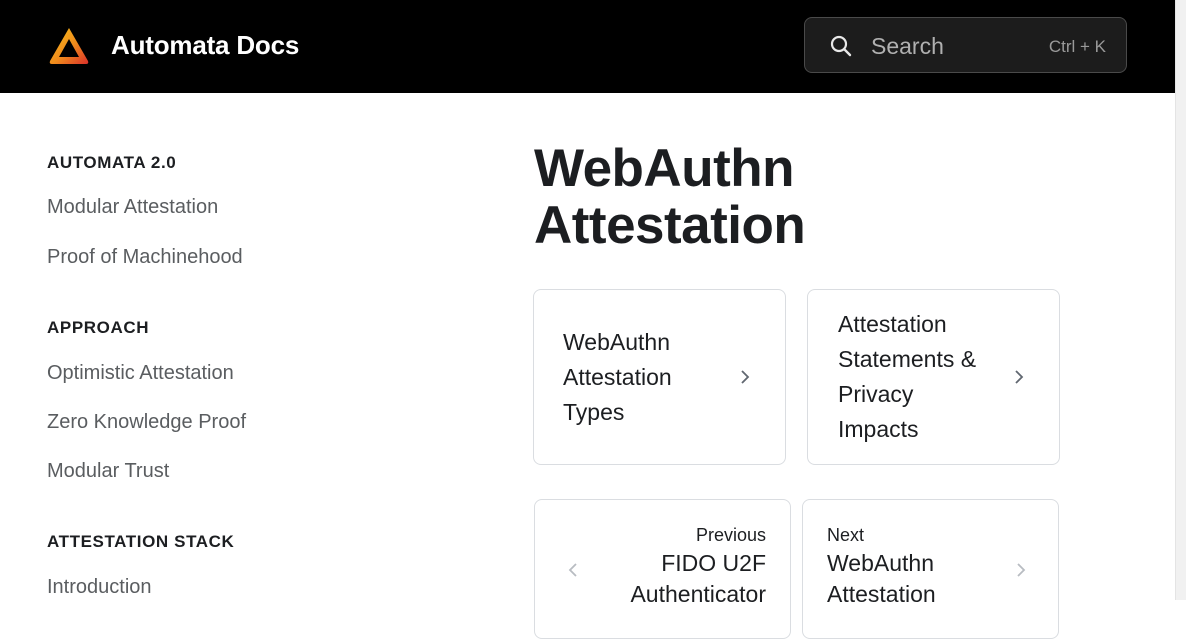 Image resolution: width=1186 pixels, height=639 pixels. Describe the element at coordinates (587, 46) in the screenshot. I see `top-navbar: Automata Docs Search Ctrl + K` at that location.